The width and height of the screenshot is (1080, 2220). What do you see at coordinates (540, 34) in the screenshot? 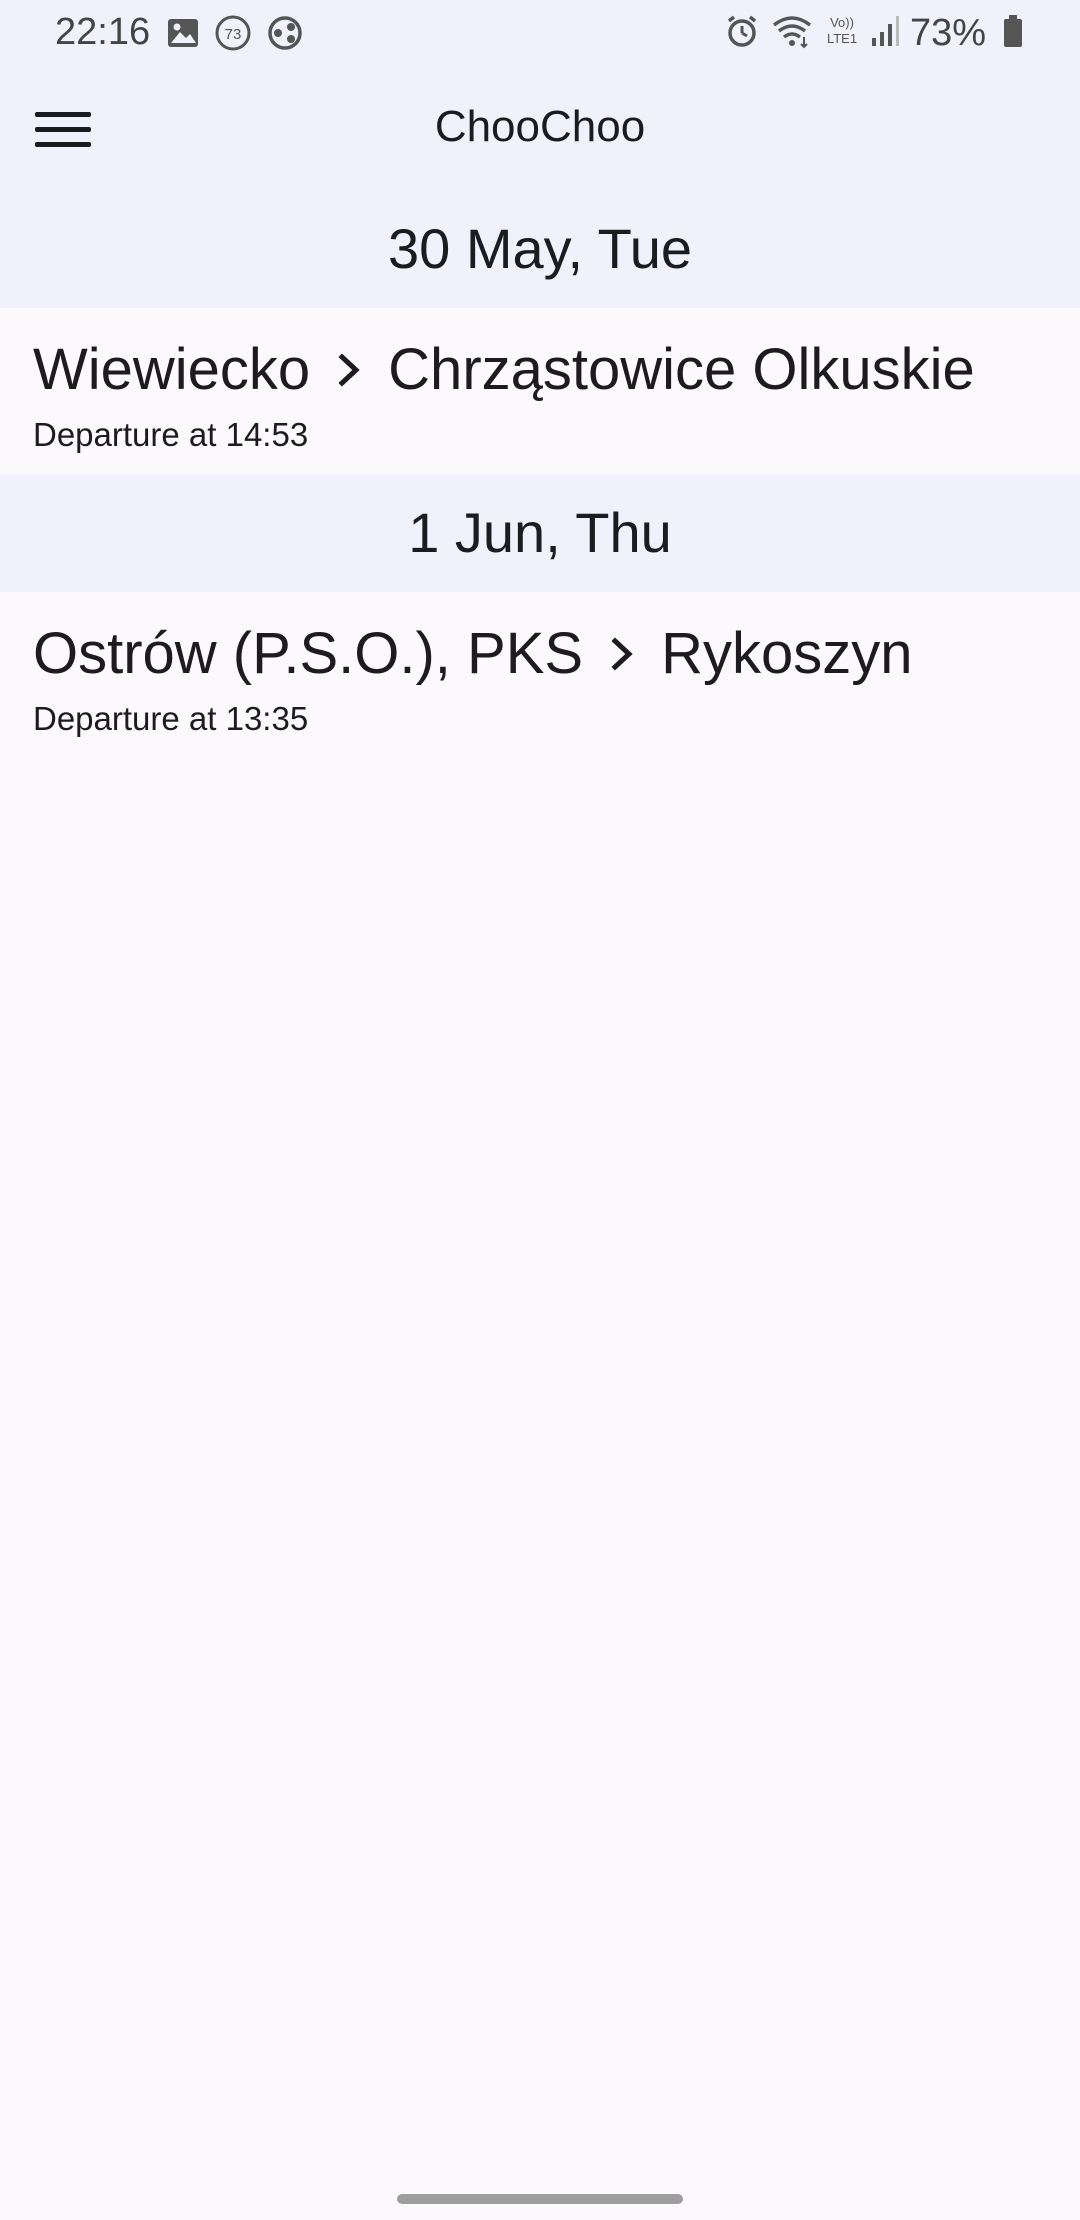
I see `status-bar: 22:16 73 Vo)) LTE1 73%` at bounding box center [540, 34].